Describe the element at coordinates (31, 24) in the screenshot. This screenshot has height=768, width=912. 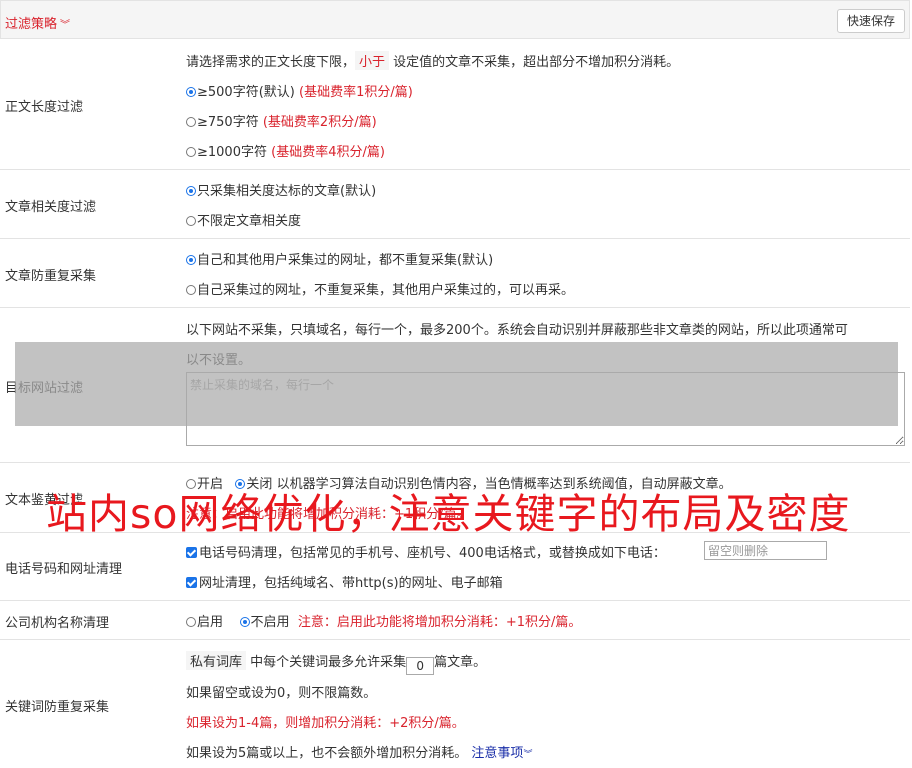
I see `header-title: 过滤策略` at that location.